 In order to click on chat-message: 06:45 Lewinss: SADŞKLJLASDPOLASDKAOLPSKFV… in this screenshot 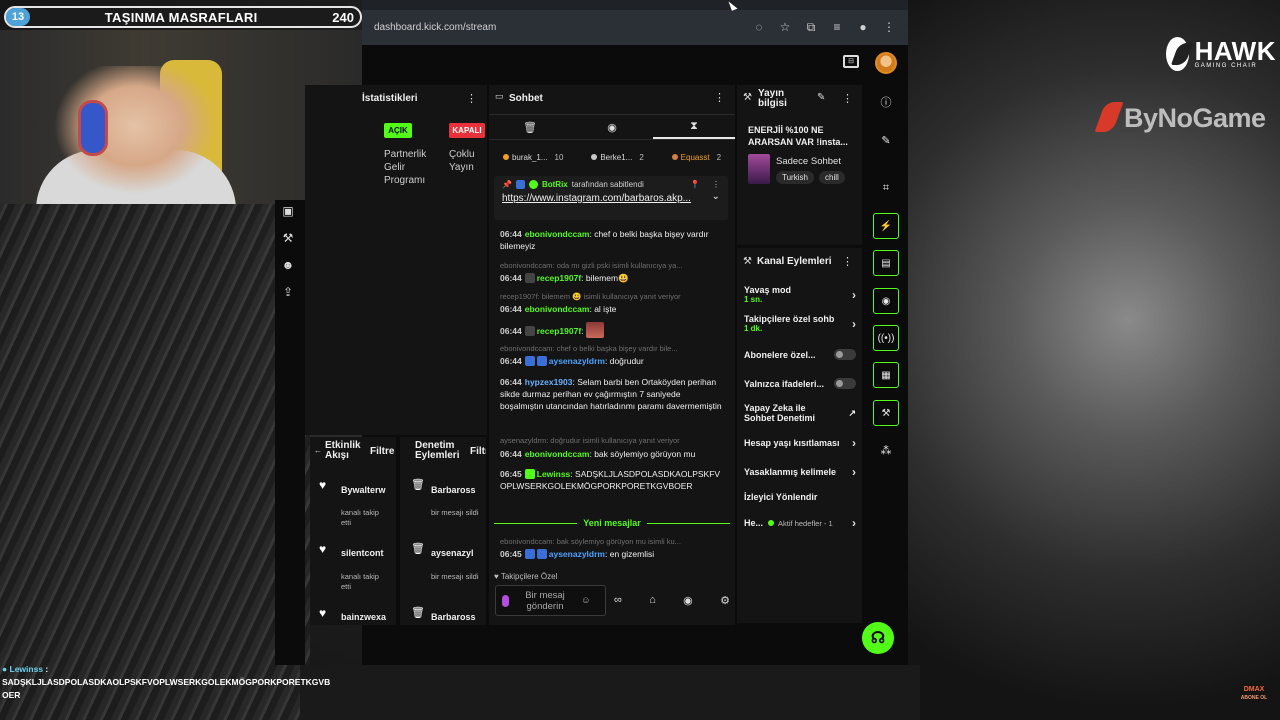, I will do `click(613, 480)`.